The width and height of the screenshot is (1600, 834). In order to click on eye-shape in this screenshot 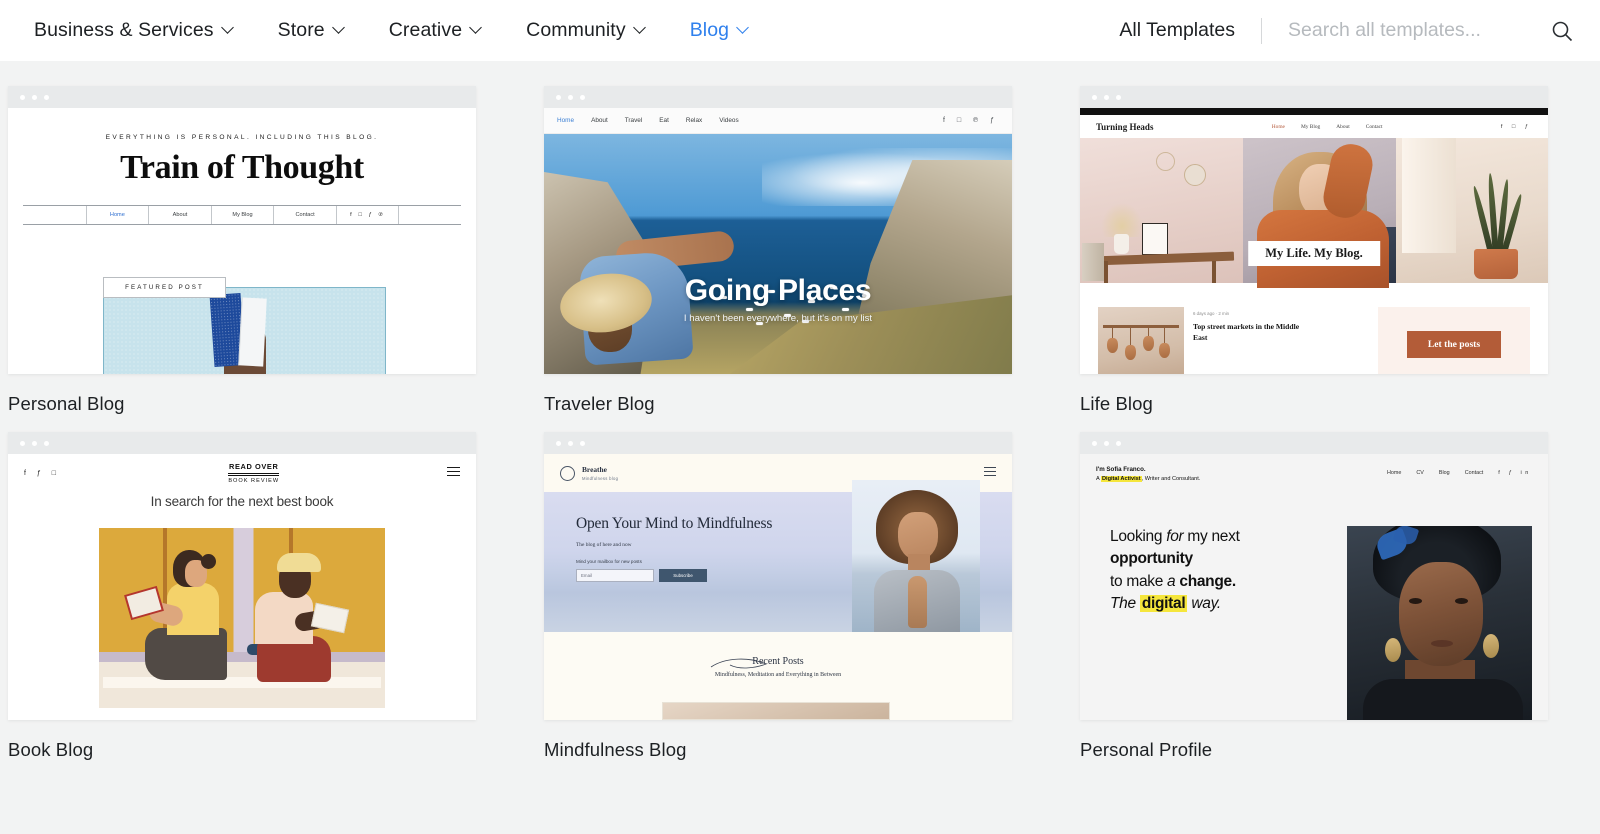, I will do `click(1461, 601)`.